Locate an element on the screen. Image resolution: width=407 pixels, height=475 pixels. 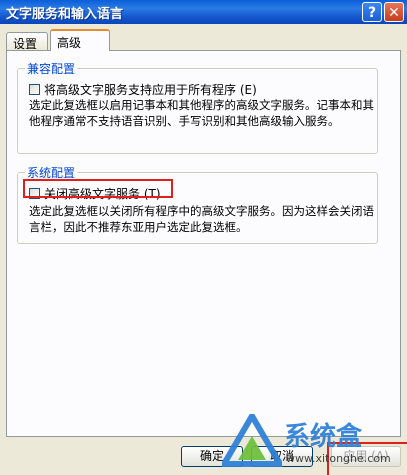
help-button: ? is located at coordinates (372, 12).